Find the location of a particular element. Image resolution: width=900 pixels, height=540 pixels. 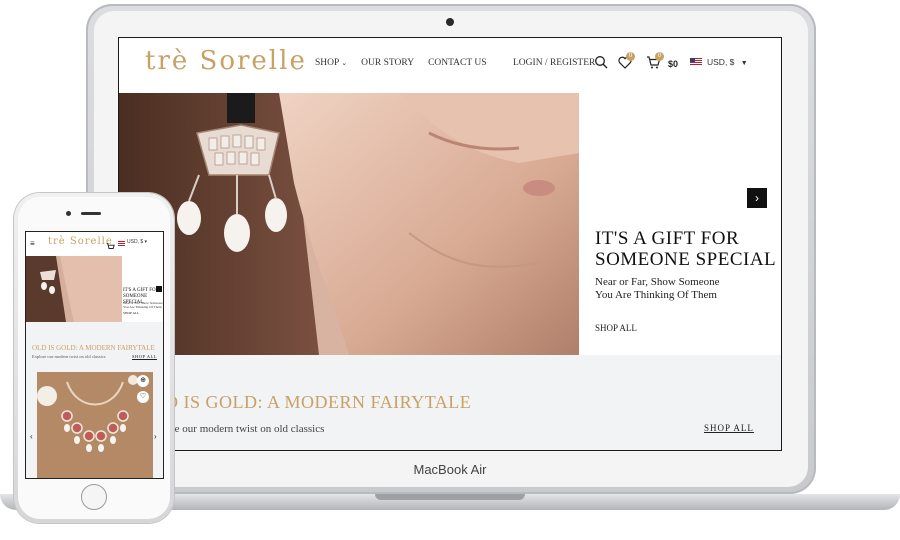

nav-shop: SHOP ⌄ is located at coordinates (331, 63).